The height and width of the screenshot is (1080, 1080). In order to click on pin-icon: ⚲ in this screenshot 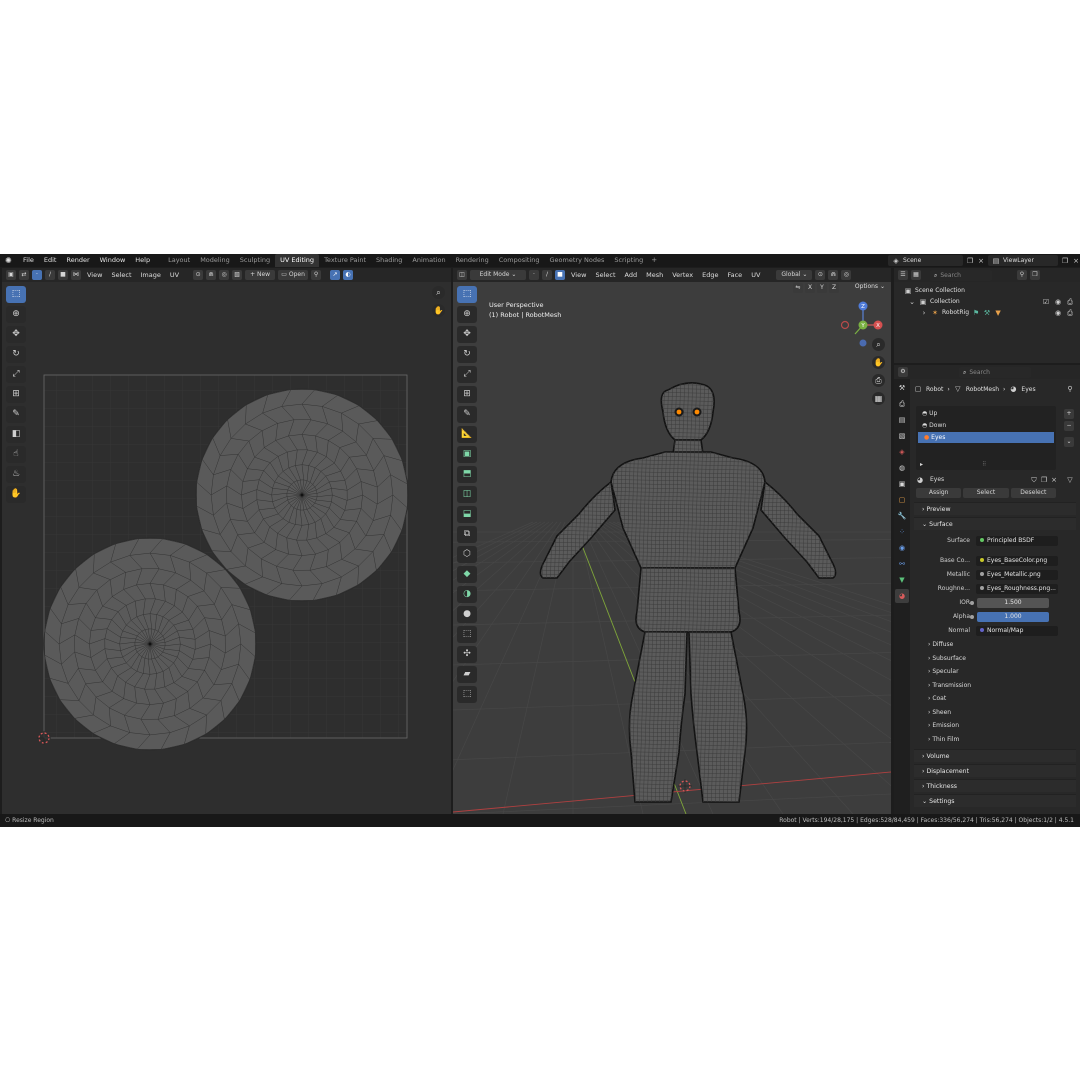, I will do `click(316, 275)`.